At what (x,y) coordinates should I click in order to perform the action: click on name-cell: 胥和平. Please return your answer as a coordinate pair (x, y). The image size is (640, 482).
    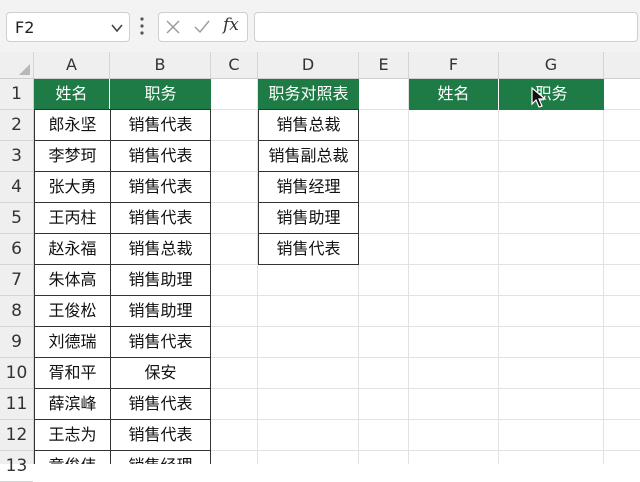
    Looking at the image, I should click on (72, 373).